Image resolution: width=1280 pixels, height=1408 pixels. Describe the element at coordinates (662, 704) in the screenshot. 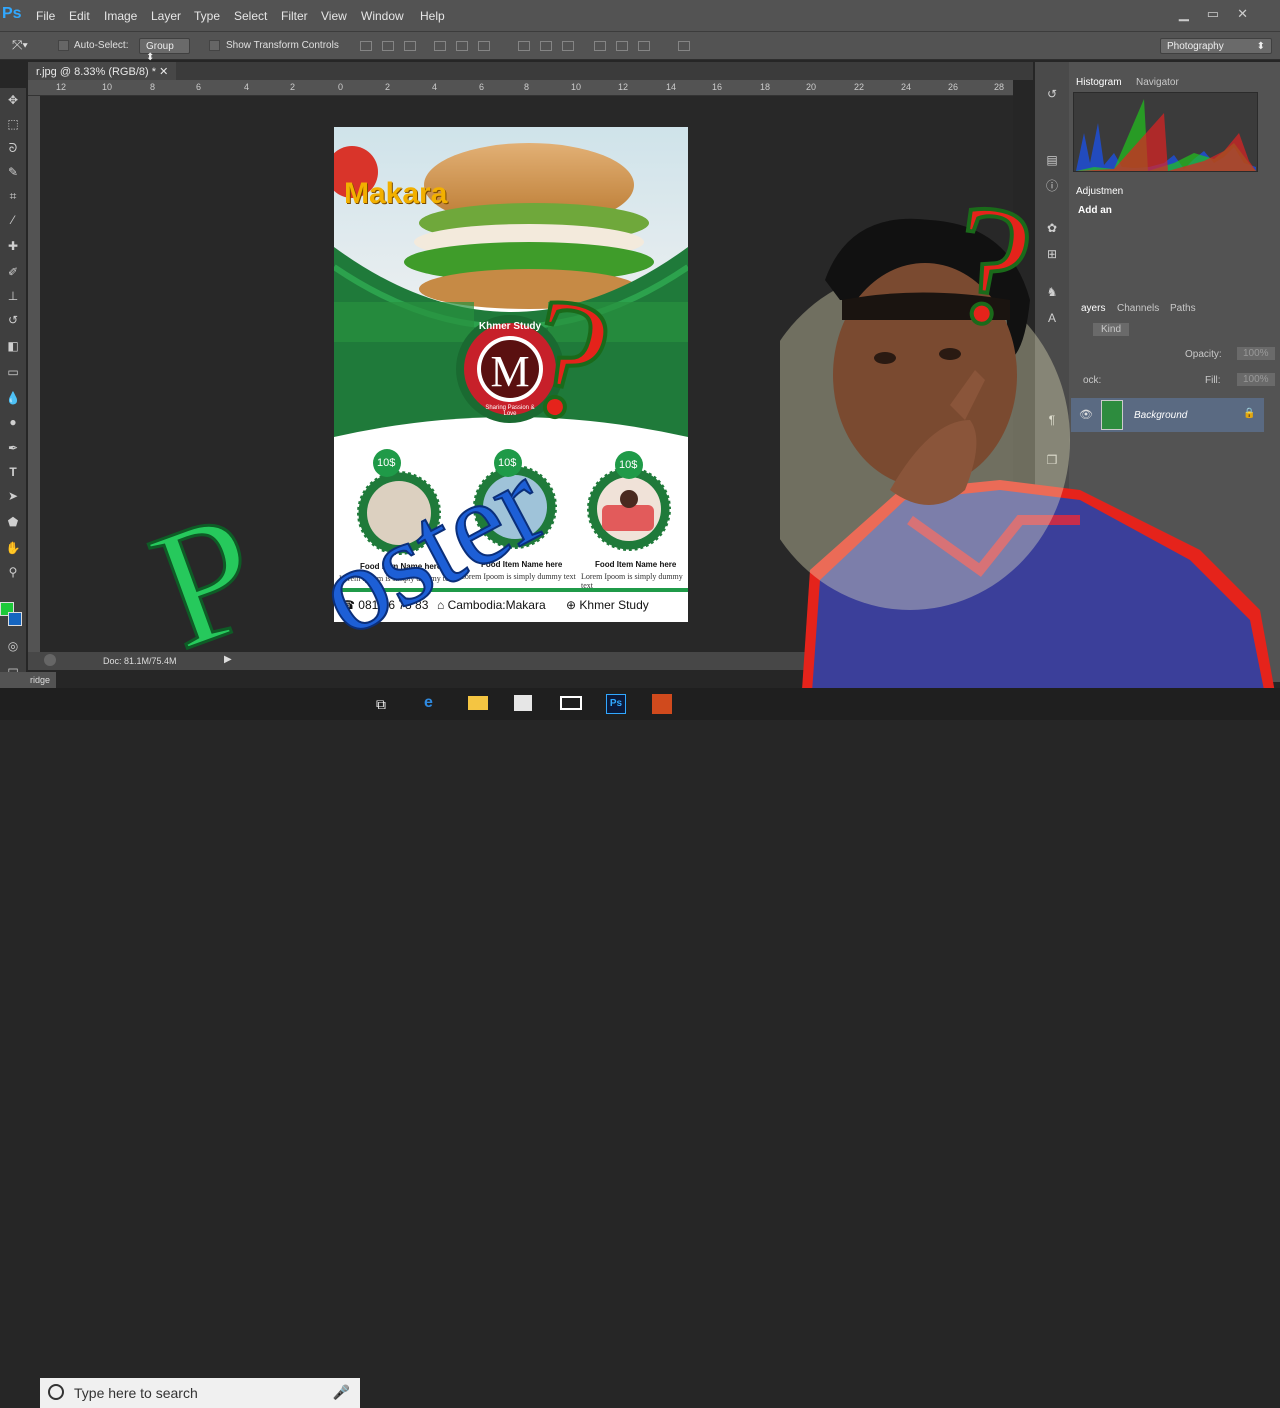

I see `powerpoint-icon` at that location.